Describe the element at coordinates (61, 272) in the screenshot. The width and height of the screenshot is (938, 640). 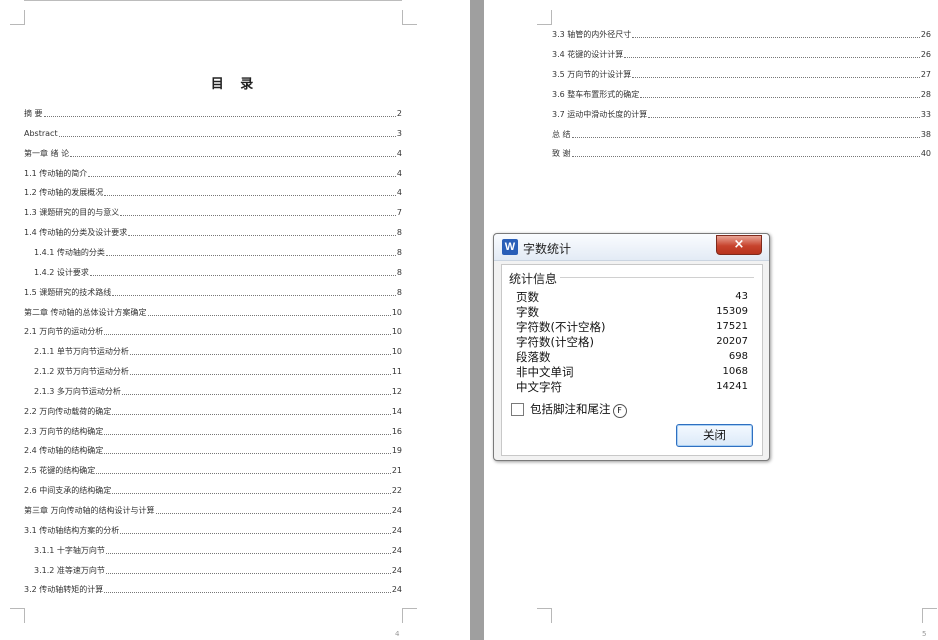
I see `toc-entry-title: 1.4.2 设计要求` at that location.